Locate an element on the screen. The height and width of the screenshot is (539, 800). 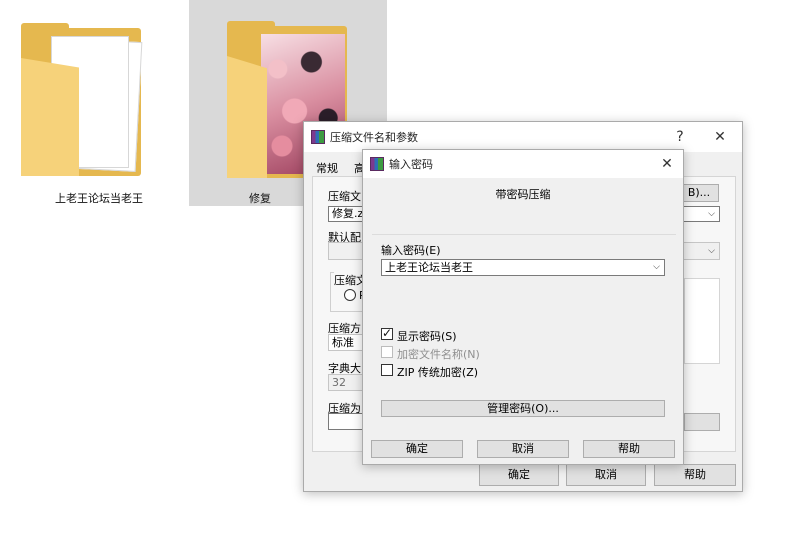
archive-name-label: 压缩文 is located at coordinates (344, 196).